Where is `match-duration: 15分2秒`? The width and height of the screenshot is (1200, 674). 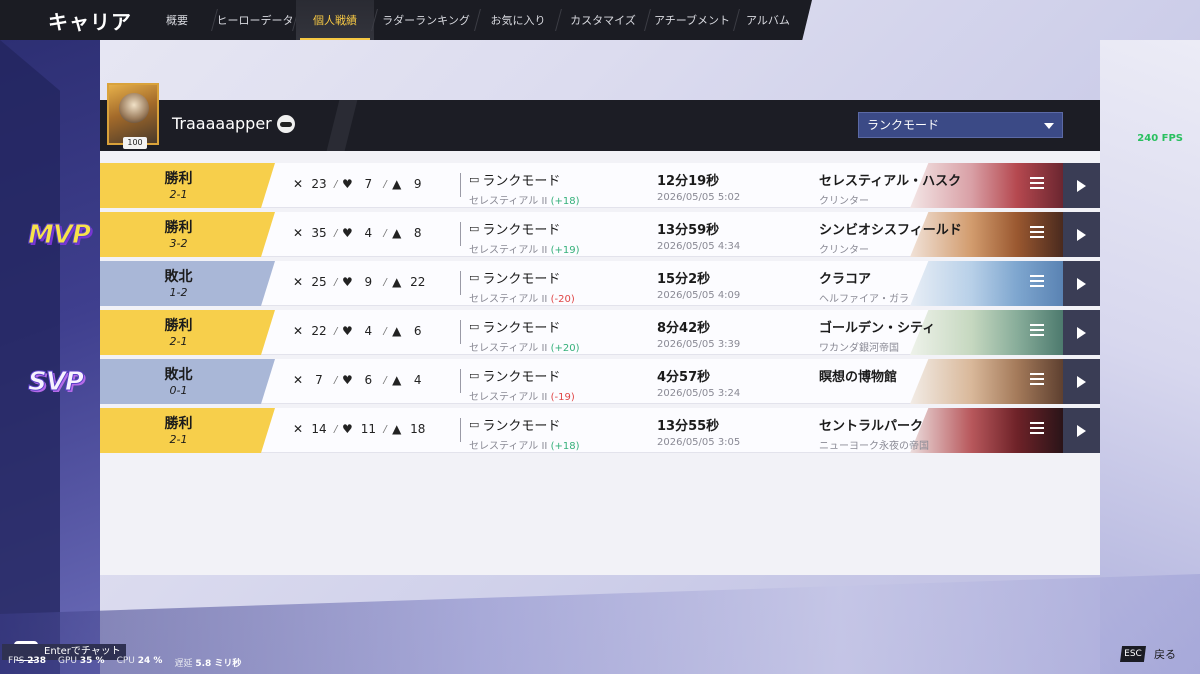 match-duration: 15分2秒 is located at coordinates (684, 279).